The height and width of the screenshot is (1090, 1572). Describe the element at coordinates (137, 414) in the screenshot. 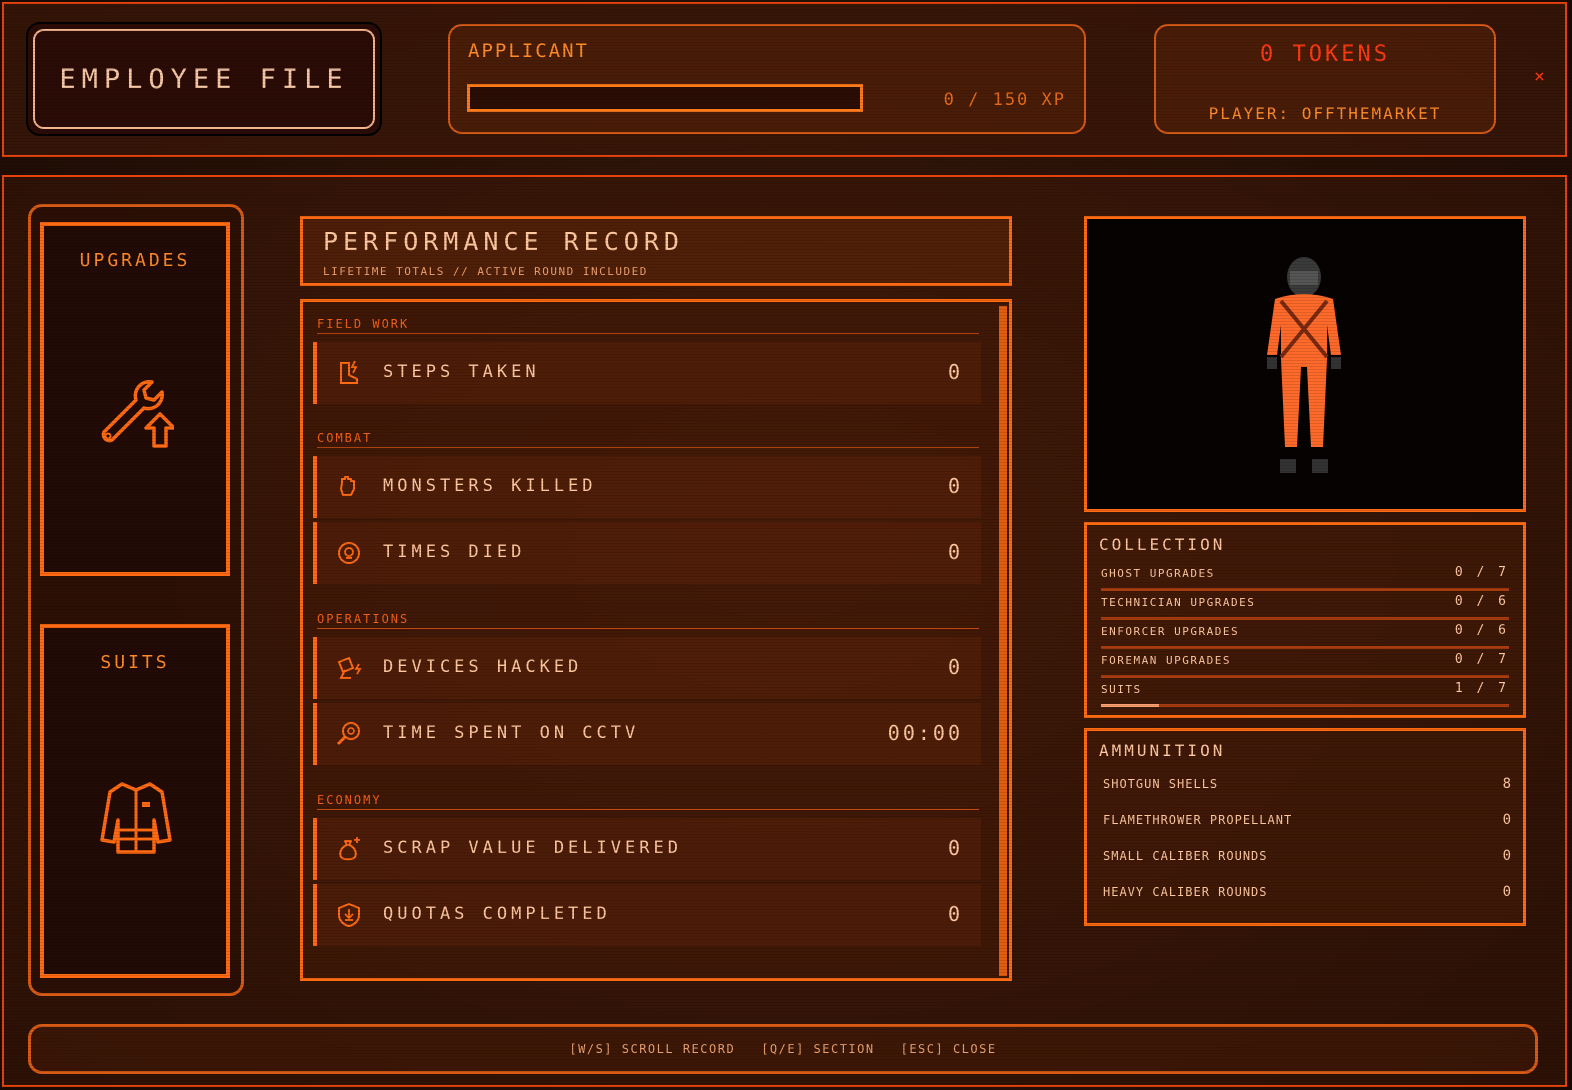

I see `wrench-upgrade-icon` at that location.